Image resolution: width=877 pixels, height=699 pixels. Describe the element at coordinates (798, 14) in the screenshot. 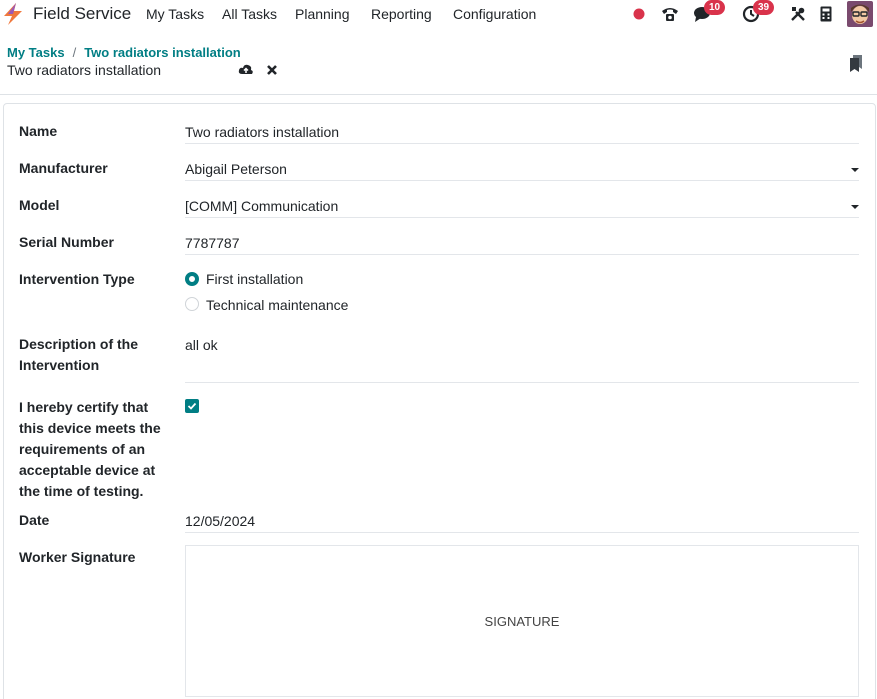

I see `tools-icon` at that location.